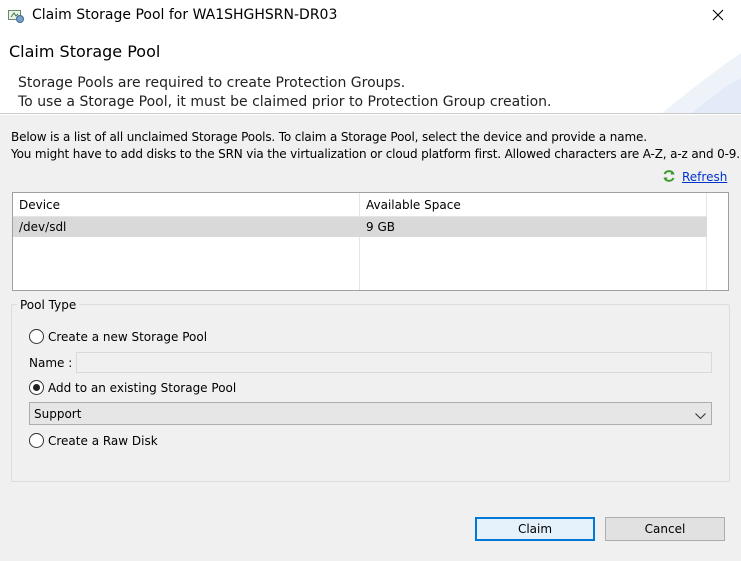 The image size is (741, 561). I want to click on header-decoration, so click(701, 83).